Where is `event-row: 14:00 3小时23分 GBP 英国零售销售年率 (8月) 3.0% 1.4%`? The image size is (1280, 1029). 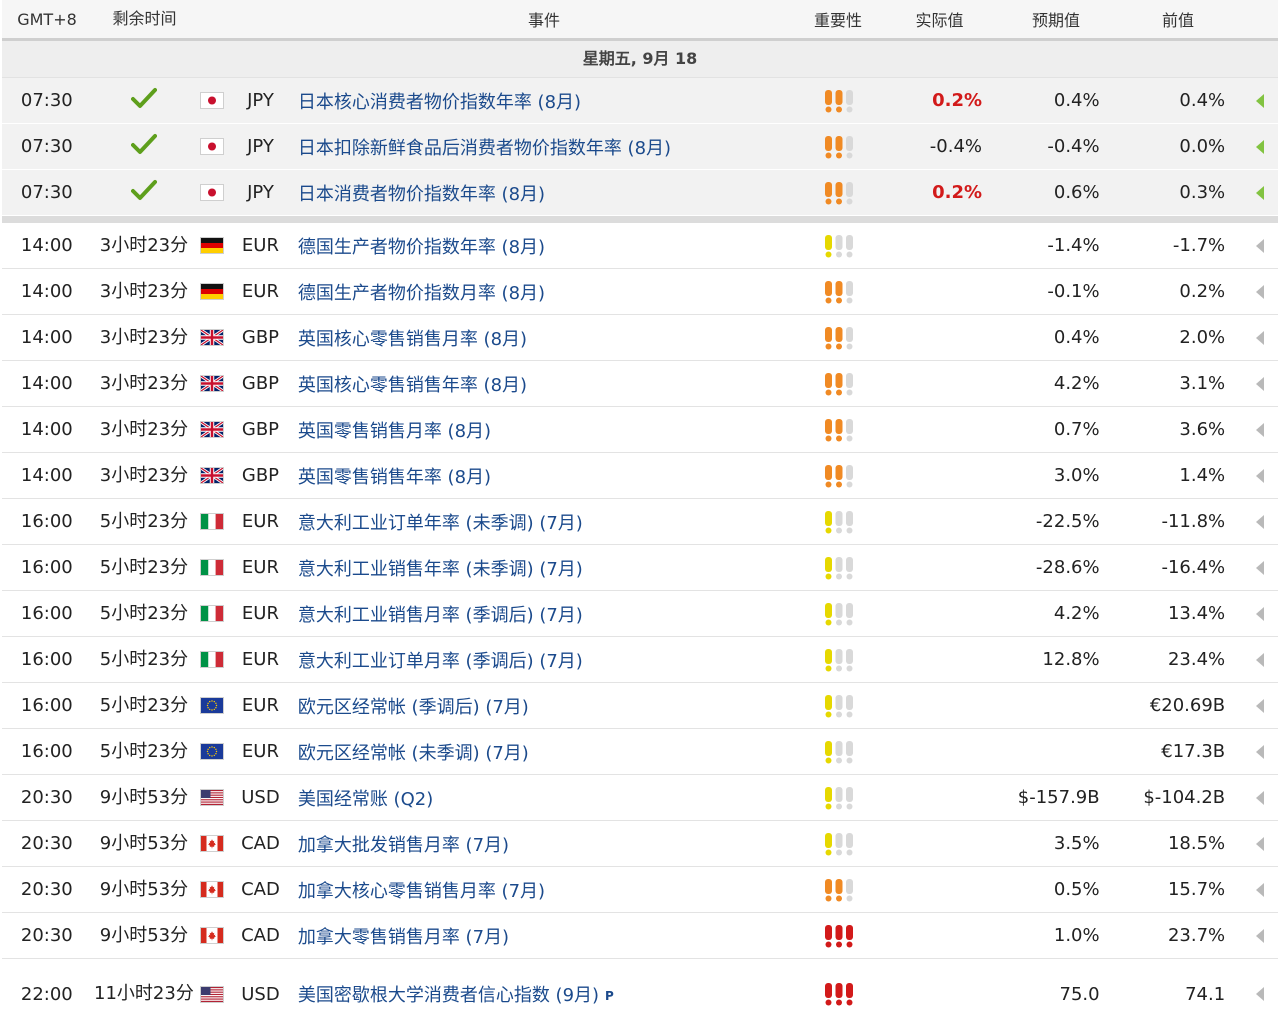 event-row: 14:00 3小时23分 GBP 英国零售销售年率 (8月) 3.0% 1.4% is located at coordinates (640, 476).